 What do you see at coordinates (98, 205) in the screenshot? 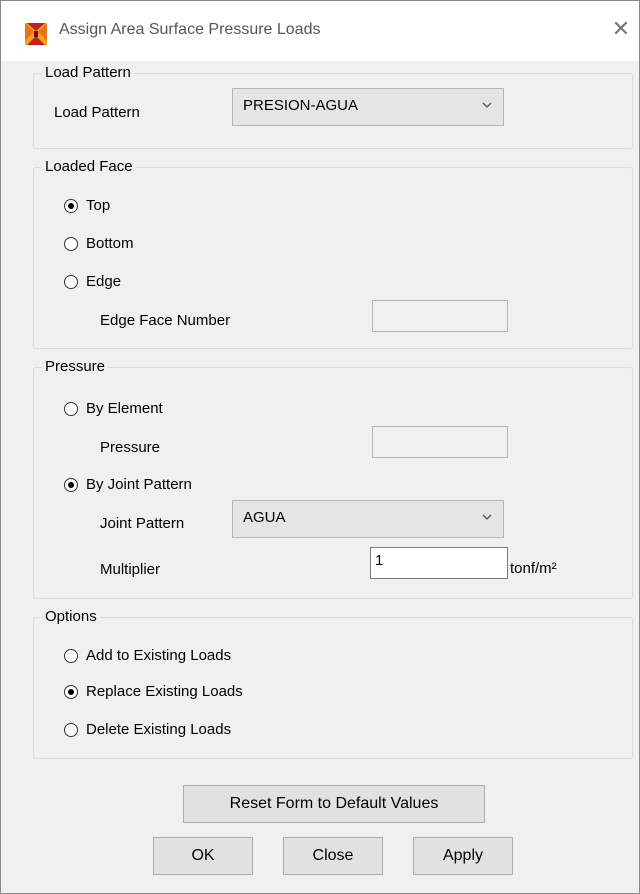
I see `radio-top-label: Top` at bounding box center [98, 205].